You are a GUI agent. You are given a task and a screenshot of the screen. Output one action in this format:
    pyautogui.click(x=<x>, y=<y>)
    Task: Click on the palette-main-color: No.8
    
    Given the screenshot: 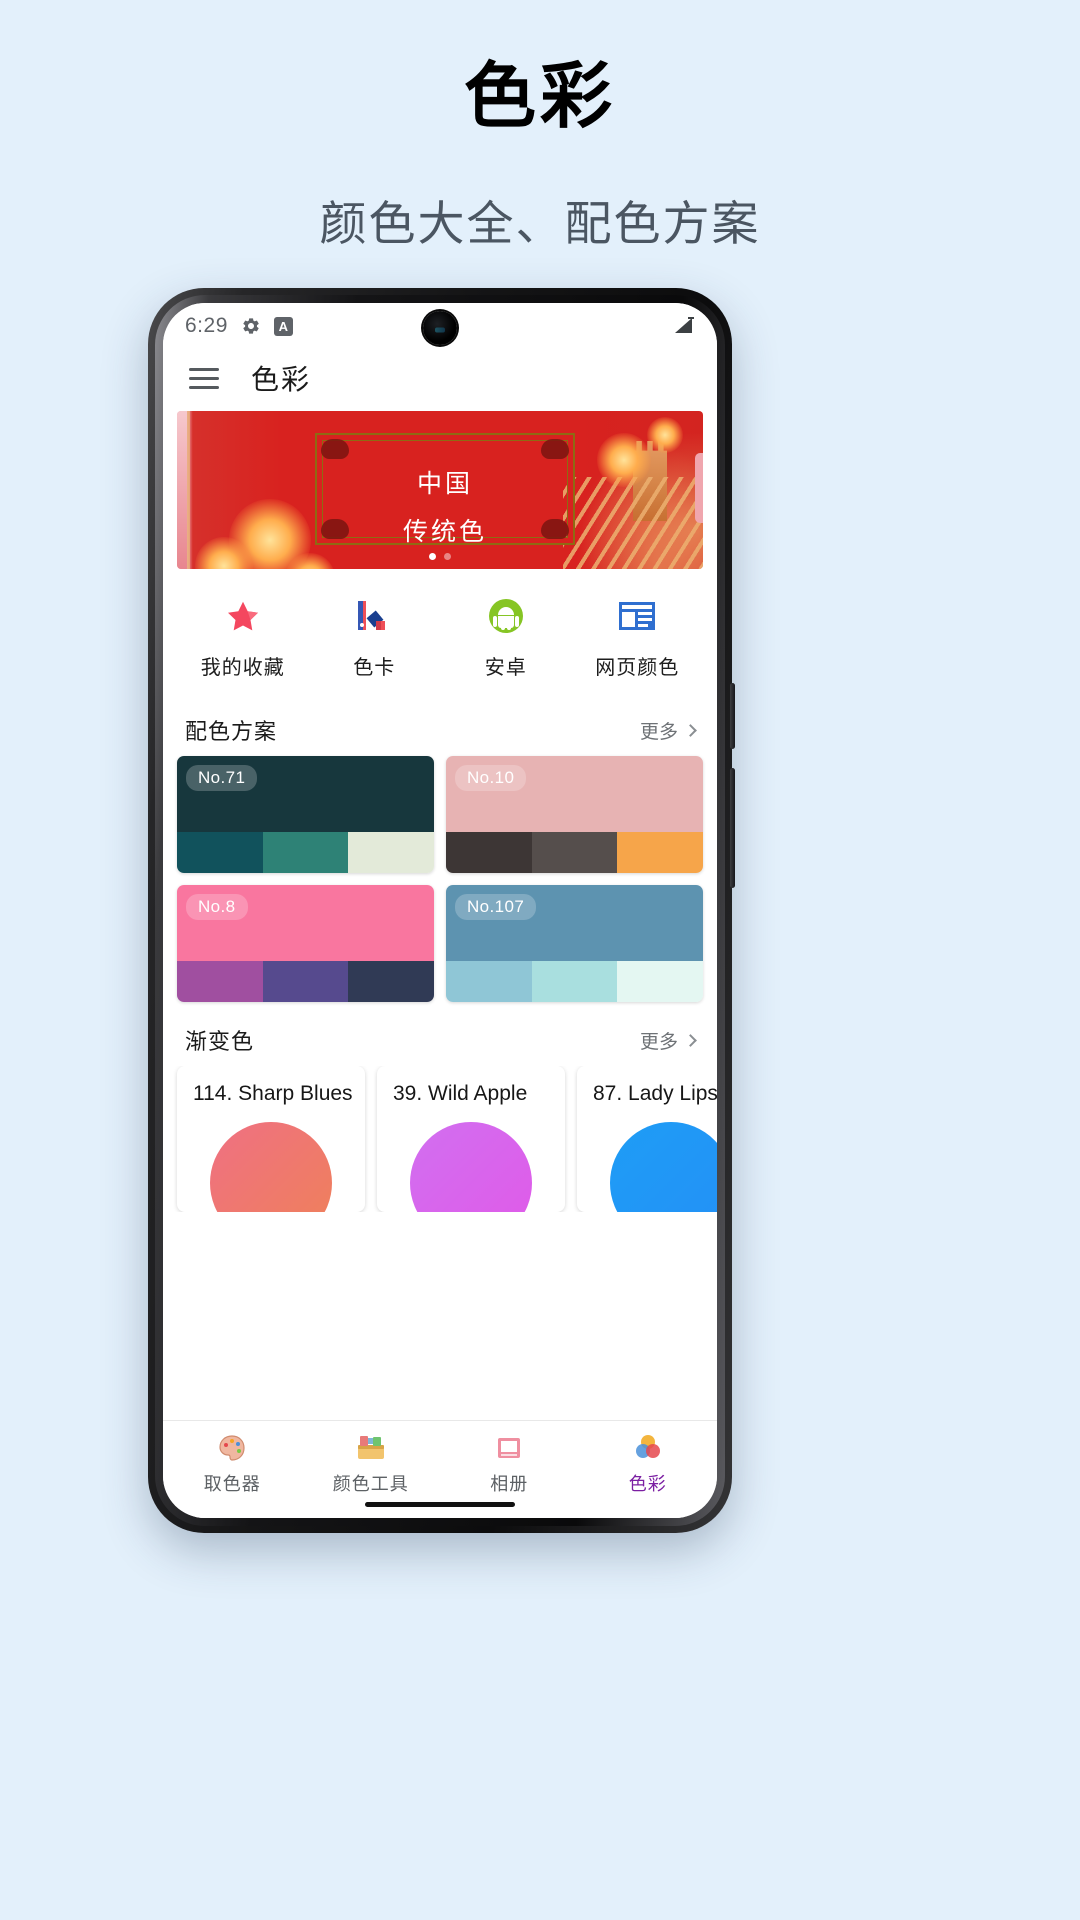 What is the action you would take?
    pyautogui.click(x=305, y=923)
    